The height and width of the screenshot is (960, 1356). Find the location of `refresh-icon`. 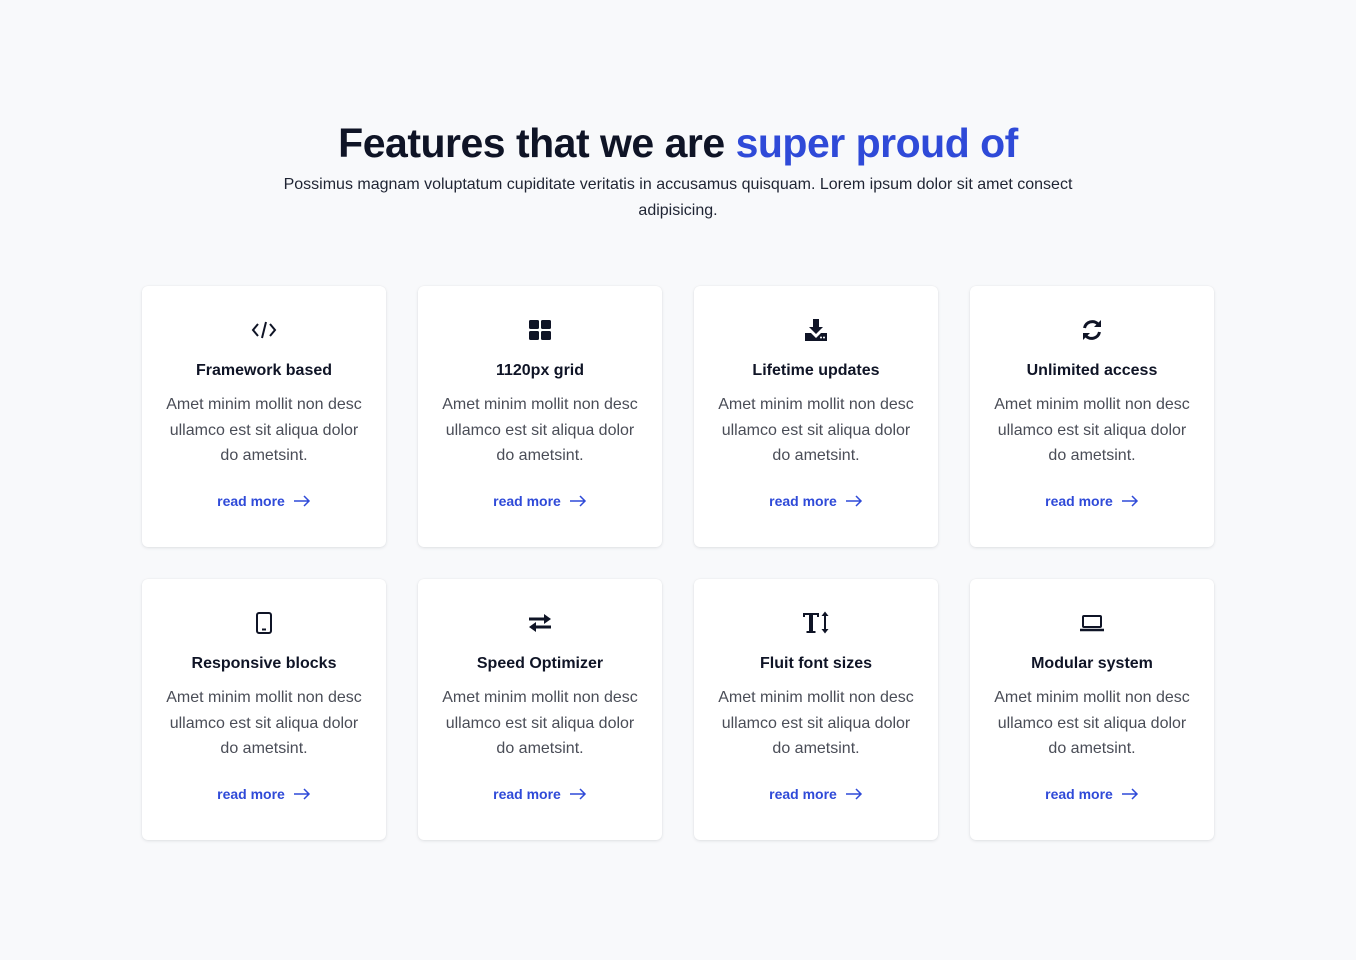

refresh-icon is located at coordinates (1092, 330).